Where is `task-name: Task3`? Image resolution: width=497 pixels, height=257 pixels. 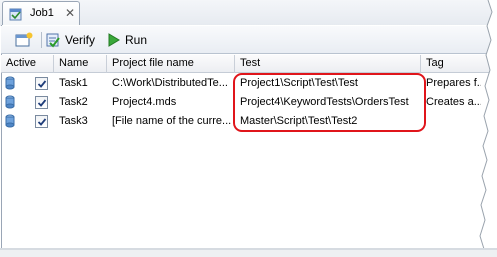
task-name: Task3 is located at coordinates (73, 121).